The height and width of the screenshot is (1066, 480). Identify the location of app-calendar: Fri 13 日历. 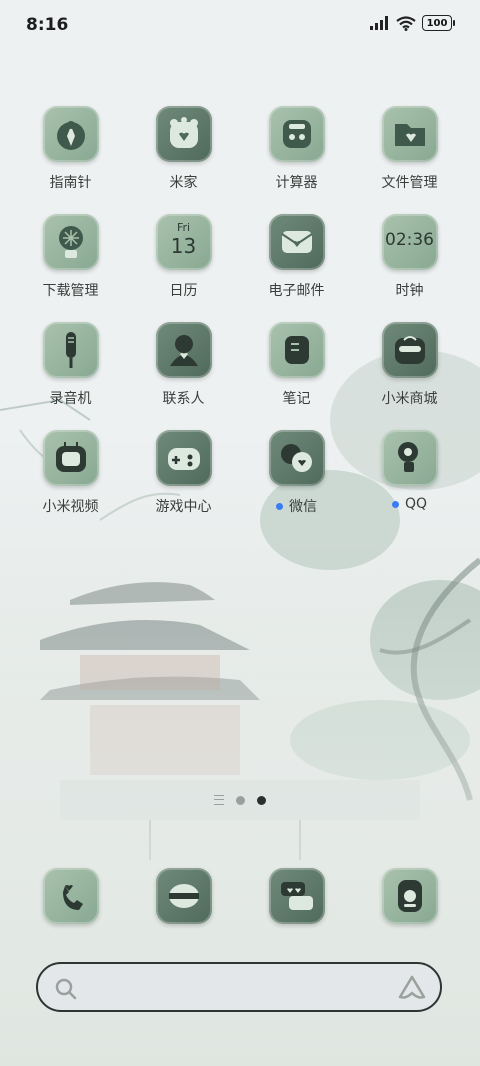
(183, 257).